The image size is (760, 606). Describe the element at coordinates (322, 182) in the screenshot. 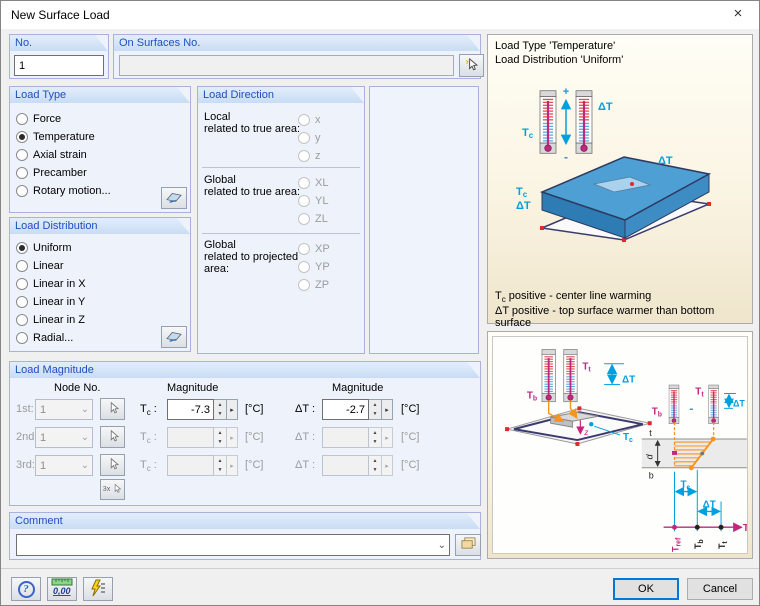

I see `radio-label: XL` at that location.